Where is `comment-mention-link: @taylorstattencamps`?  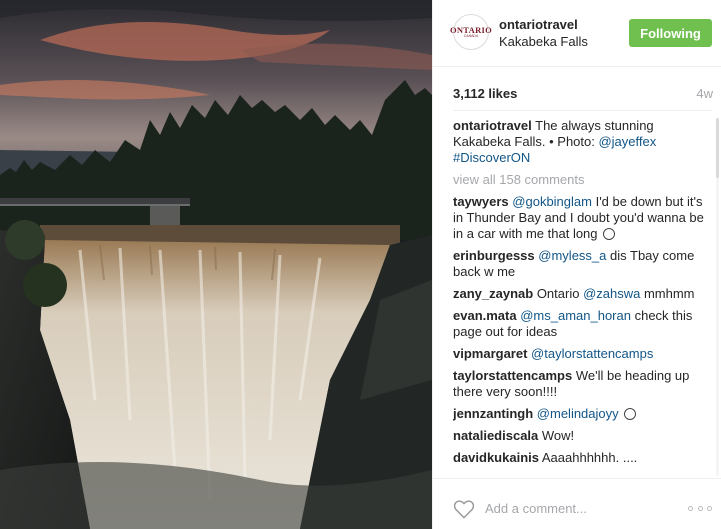 comment-mention-link: @taylorstattencamps is located at coordinates (592, 353).